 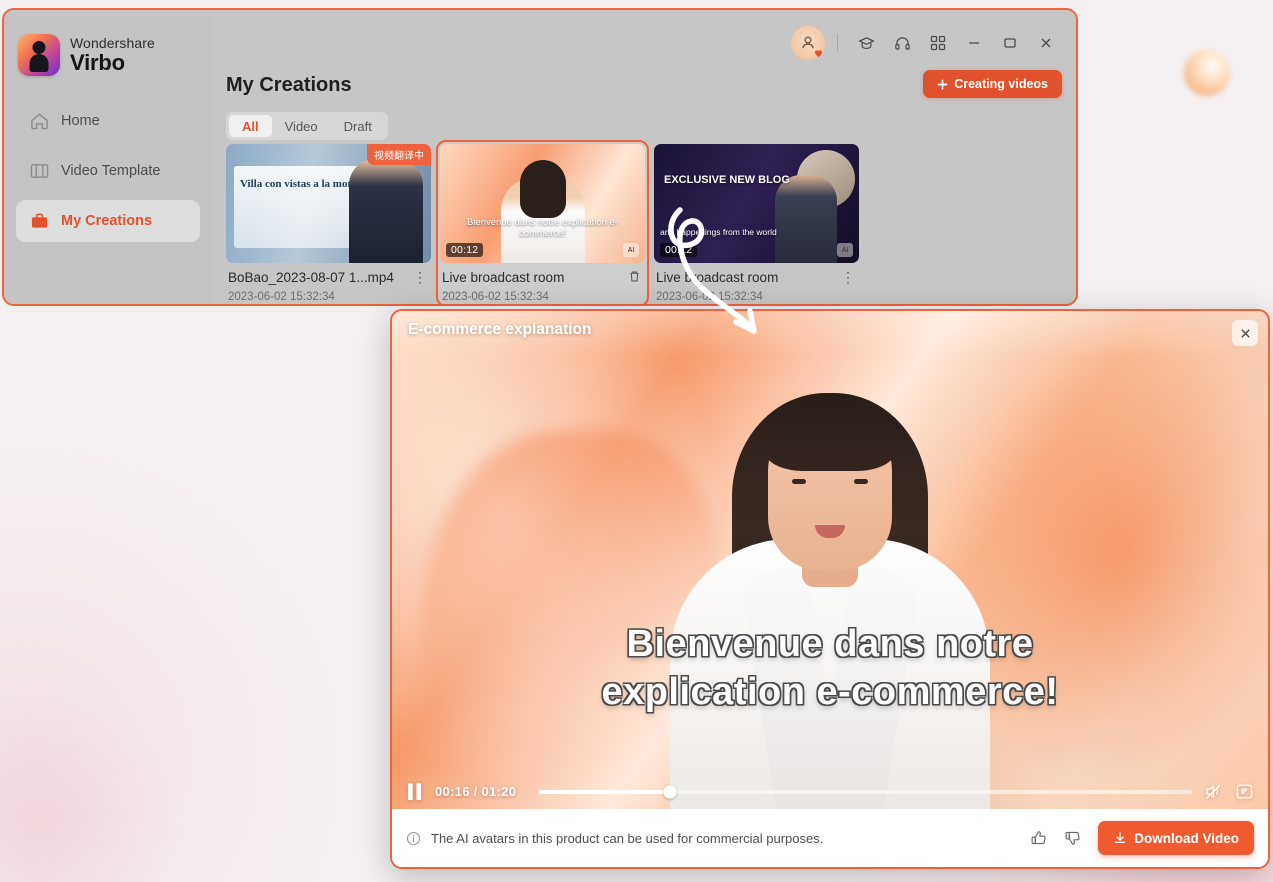 What do you see at coordinates (112, 43) in the screenshot?
I see `brand-company-name: Wondershare` at bounding box center [112, 43].